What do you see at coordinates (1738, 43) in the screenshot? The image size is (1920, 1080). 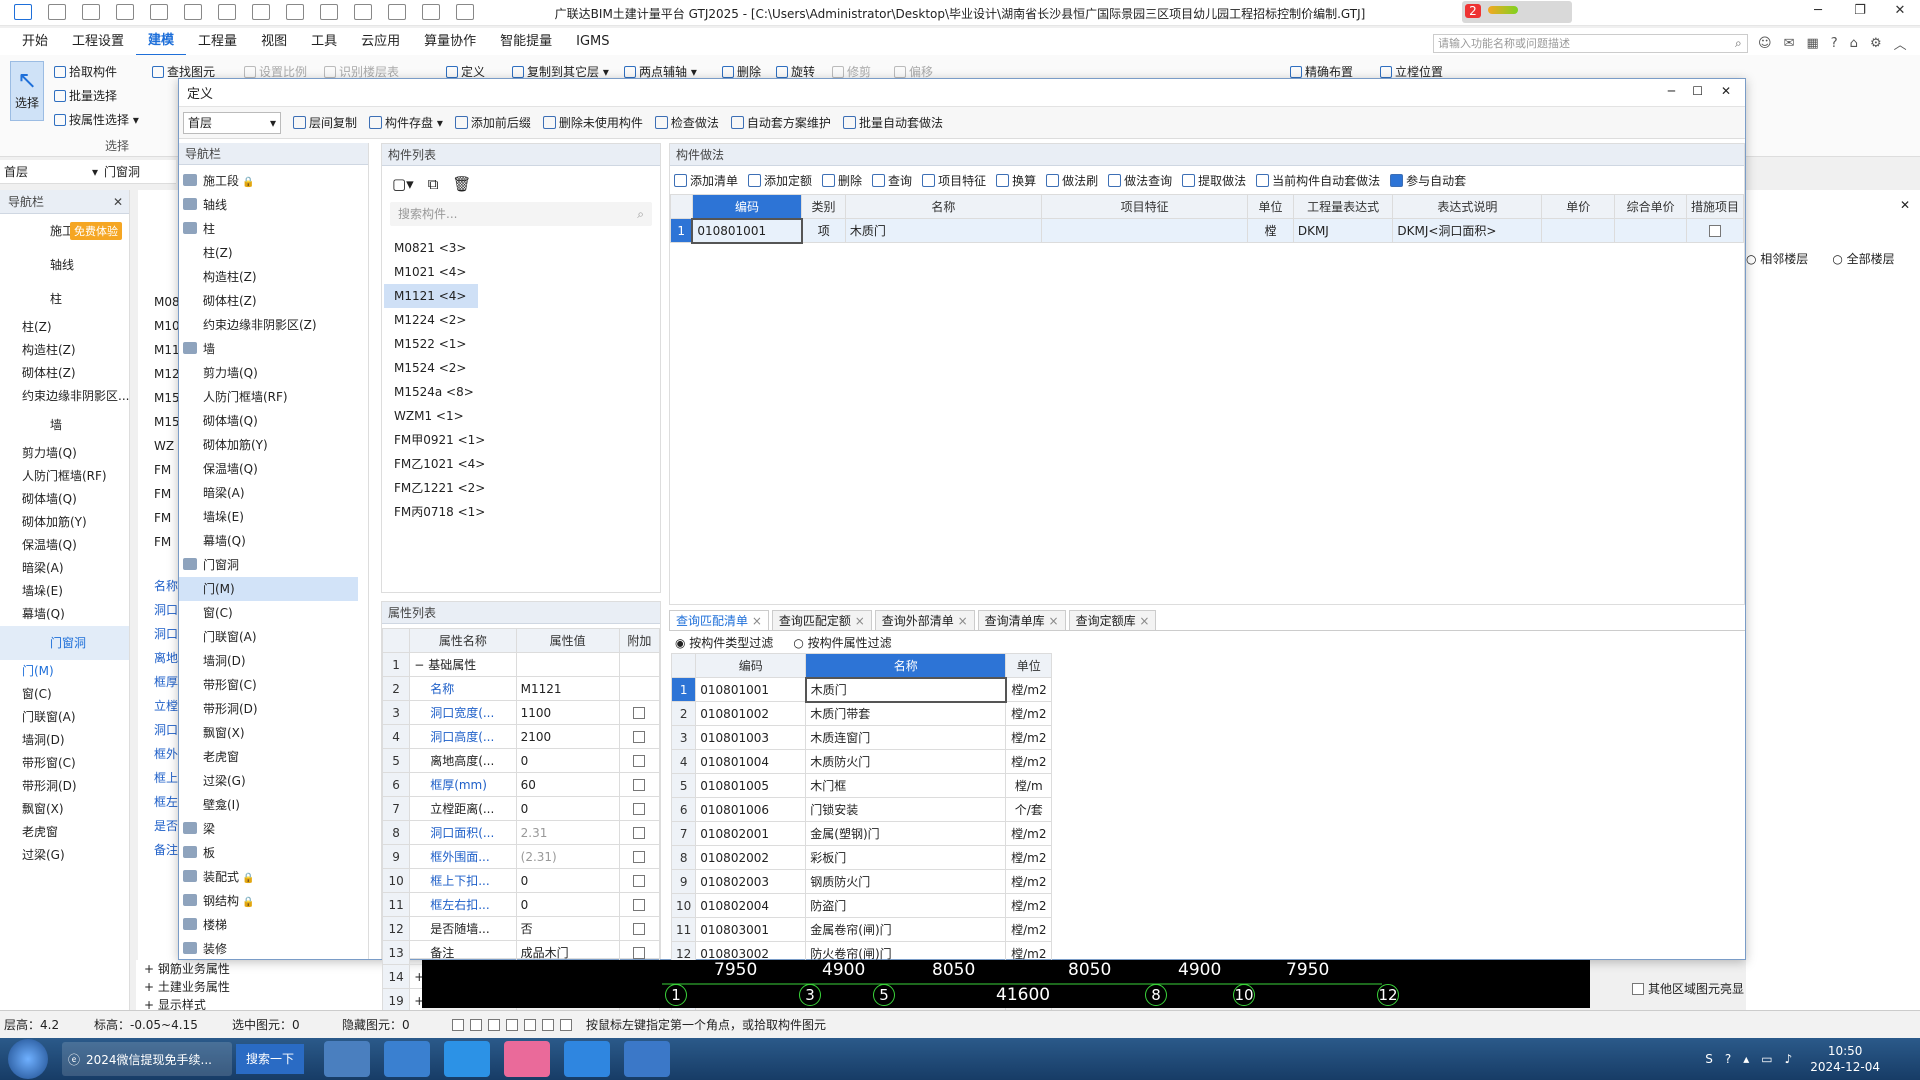 I see `search-icon: ⌕` at bounding box center [1738, 43].